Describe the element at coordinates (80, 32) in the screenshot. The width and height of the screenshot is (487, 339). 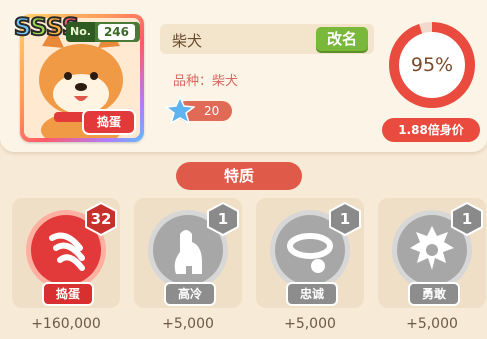
I see `pet-number-prefix: No.` at that location.